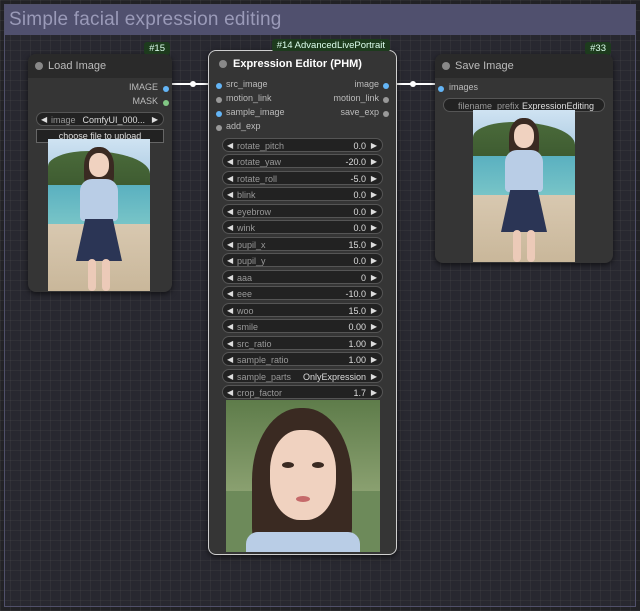 The width and height of the screenshot is (640, 611). What do you see at coordinates (77, 66) in the screenshot?
I see `node-title-text: Load Image` at bounding box center [77, 66].